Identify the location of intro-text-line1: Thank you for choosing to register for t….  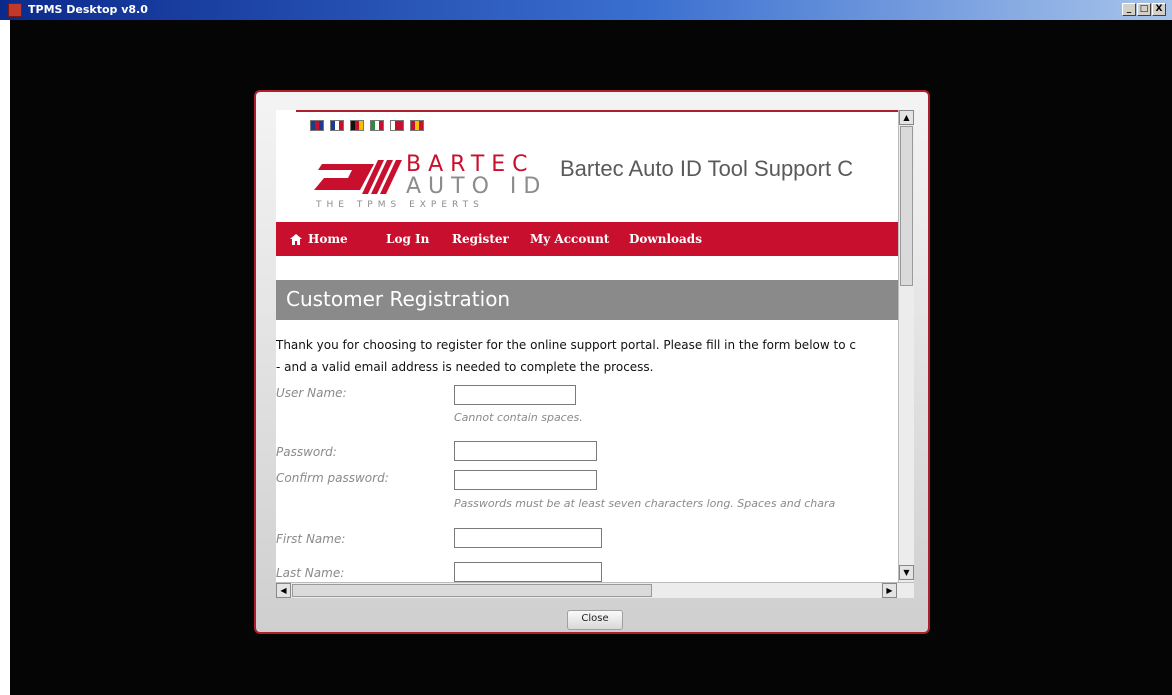
(566, 345).